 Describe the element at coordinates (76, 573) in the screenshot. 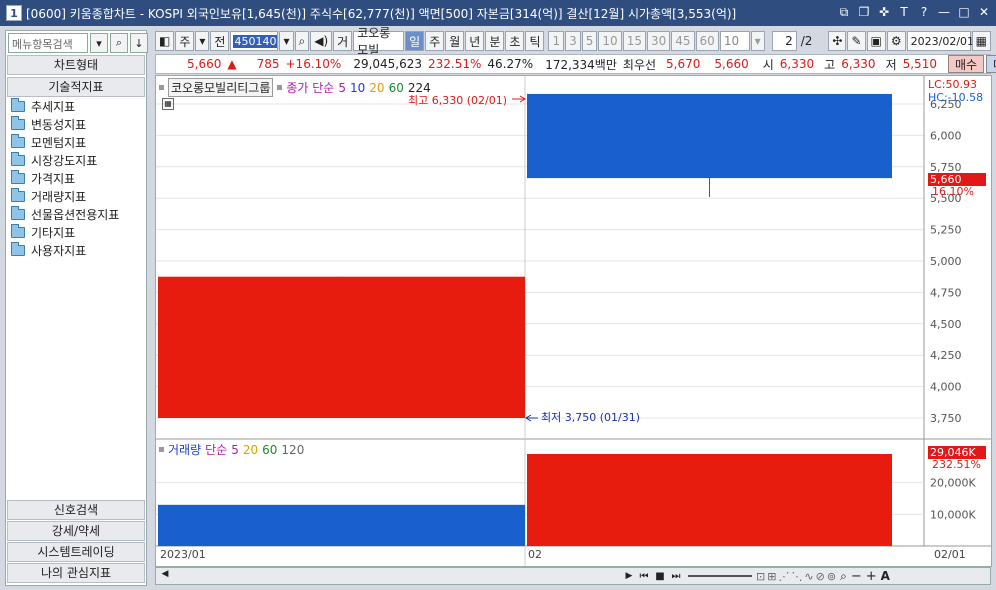

I see `my-indicators-button: 나의 관심지표` at that location.